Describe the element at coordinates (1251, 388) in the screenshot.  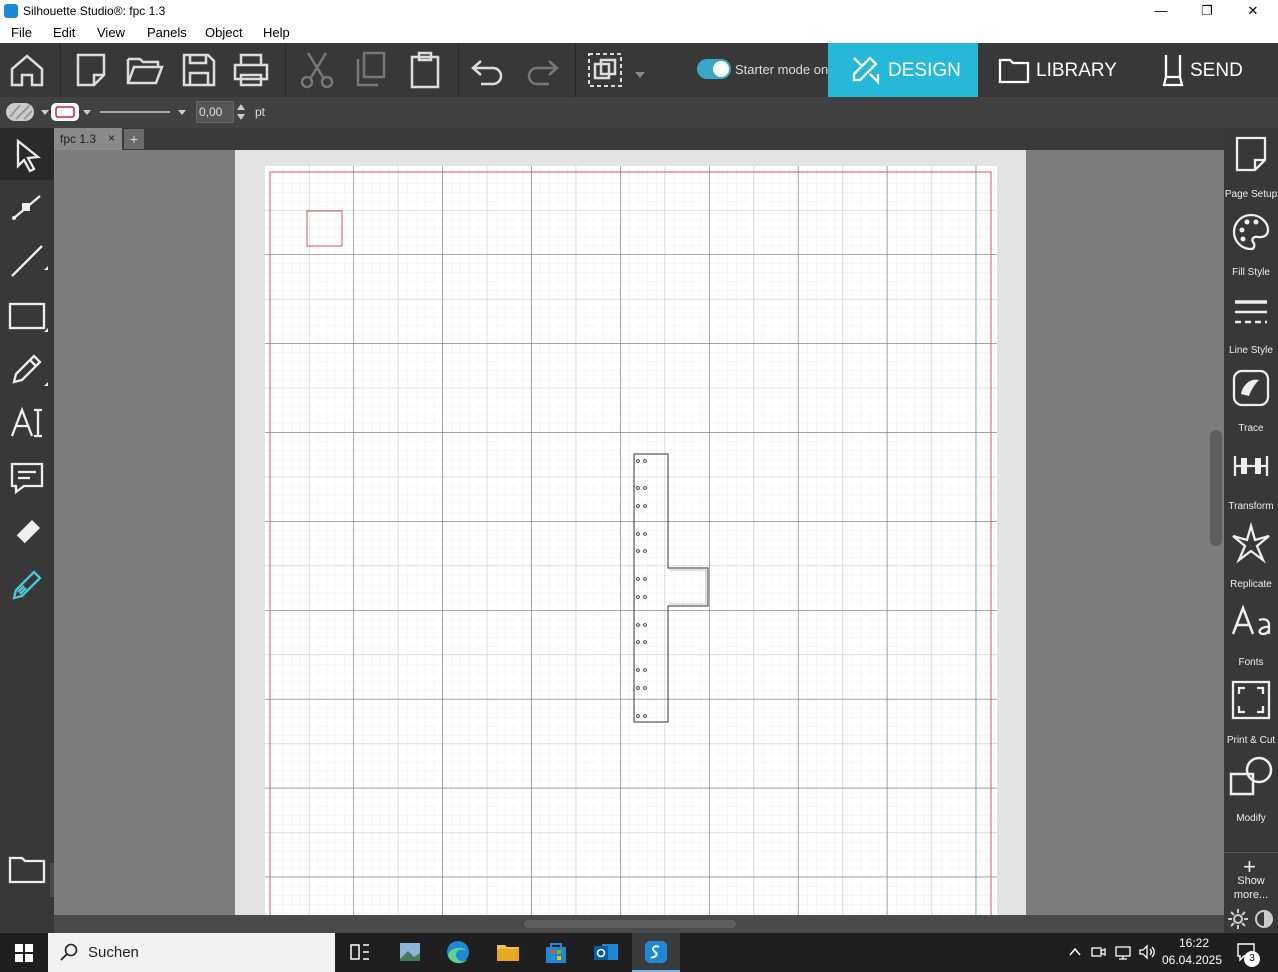
I see `trace-icon` at that location.